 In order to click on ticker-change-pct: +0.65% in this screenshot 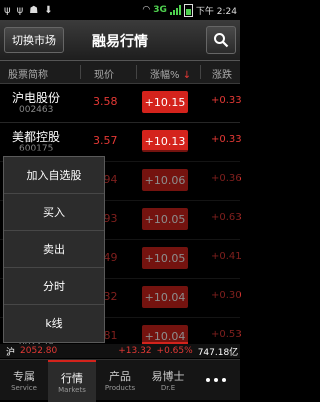, I will do `click(174, 351)`.